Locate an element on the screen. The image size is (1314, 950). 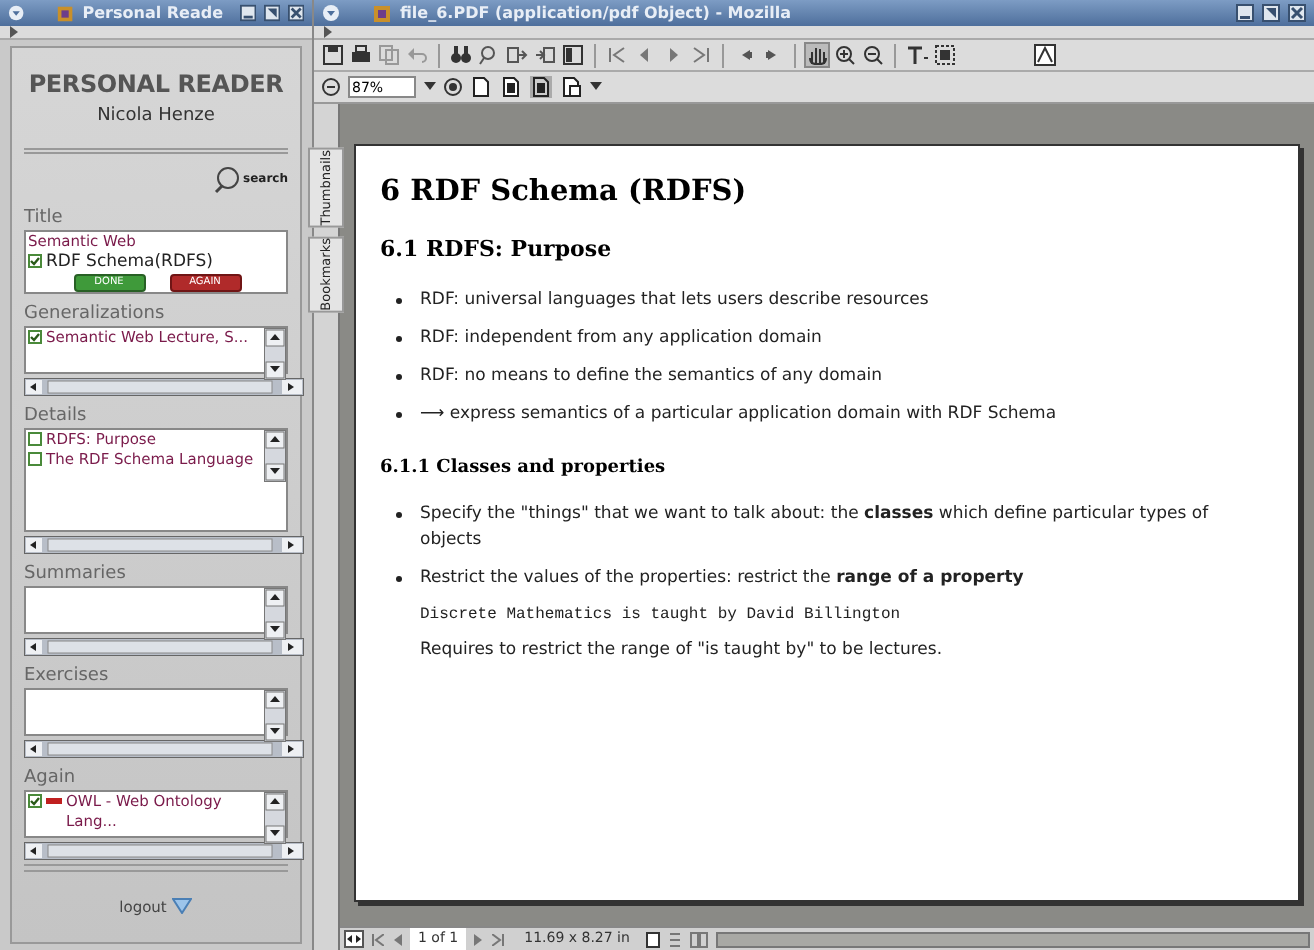
reader-logo-icon is located at coordinates (1045, 55).